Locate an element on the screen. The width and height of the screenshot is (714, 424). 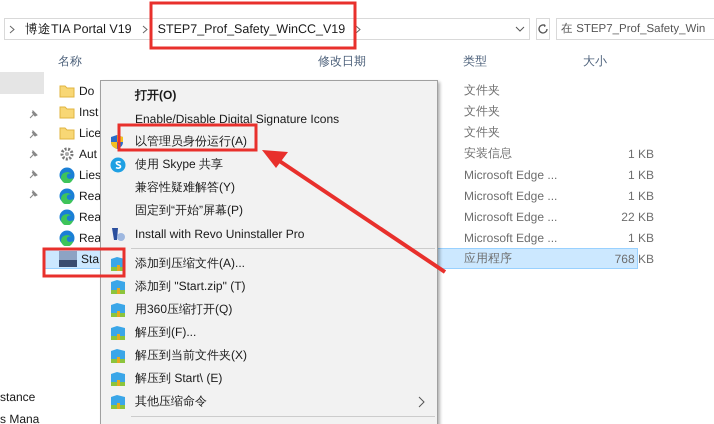
file-type: 应用程序 is located at coordinates (488, 258).